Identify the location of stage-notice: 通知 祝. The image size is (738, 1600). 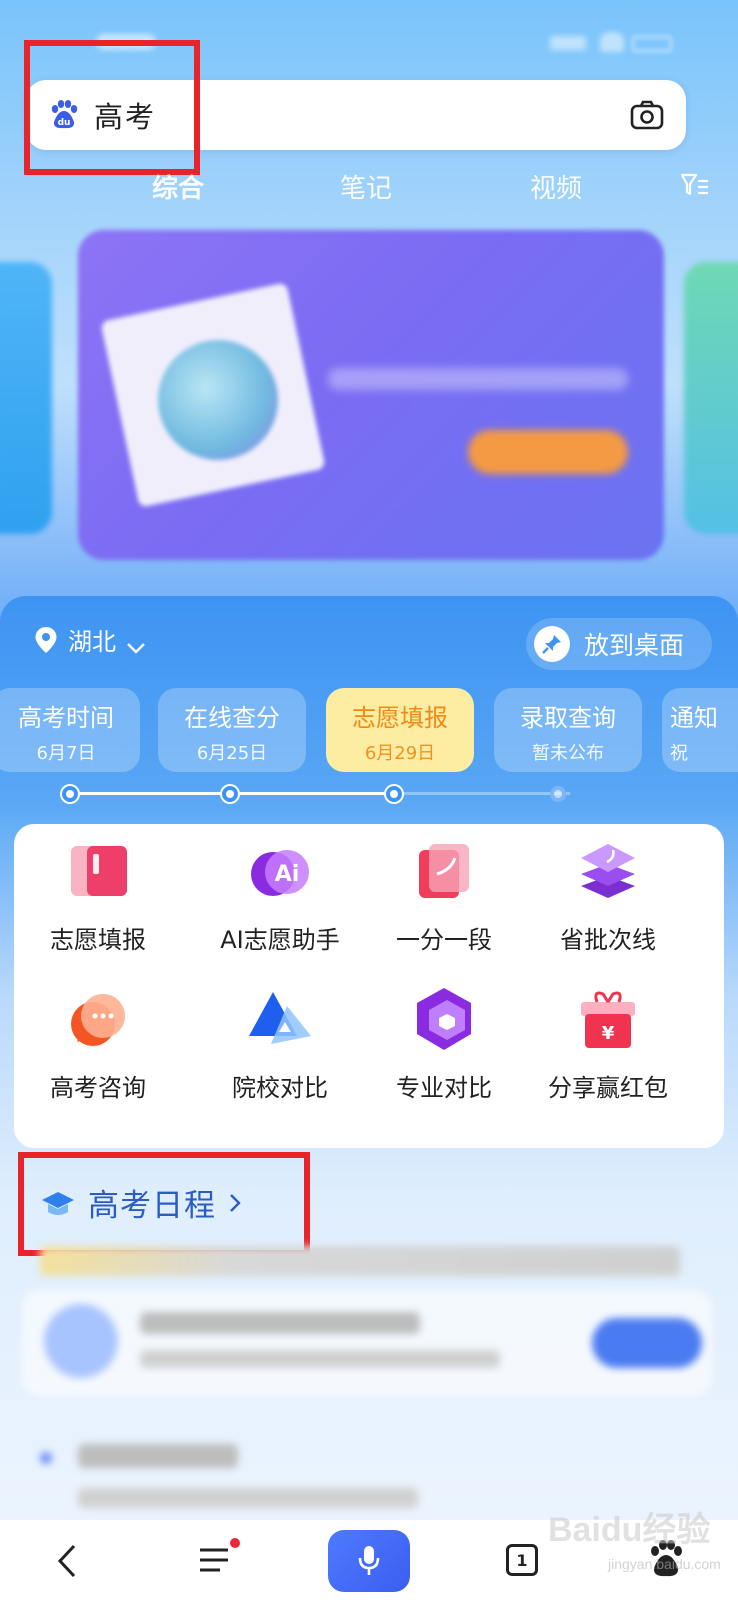
(700, 730).